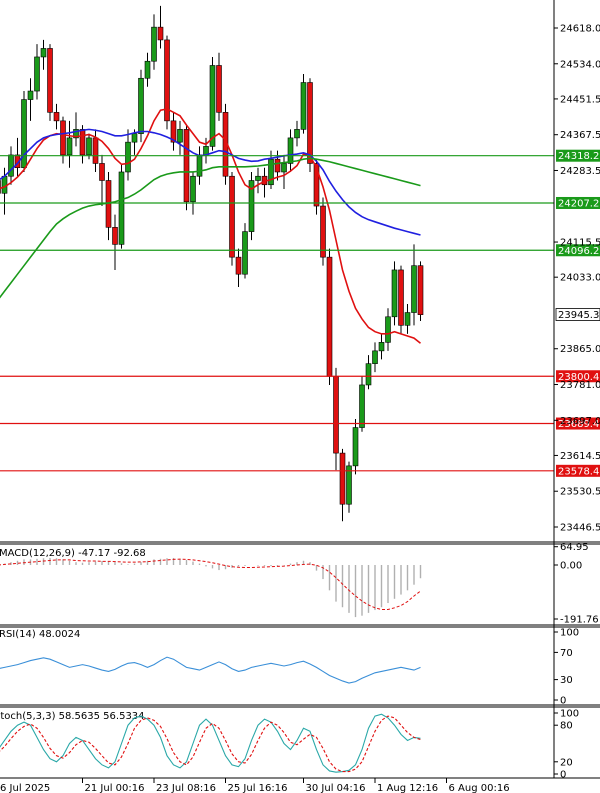  I want to click on time-tick-label: 6 Aug 00:16, so click(479, 788).